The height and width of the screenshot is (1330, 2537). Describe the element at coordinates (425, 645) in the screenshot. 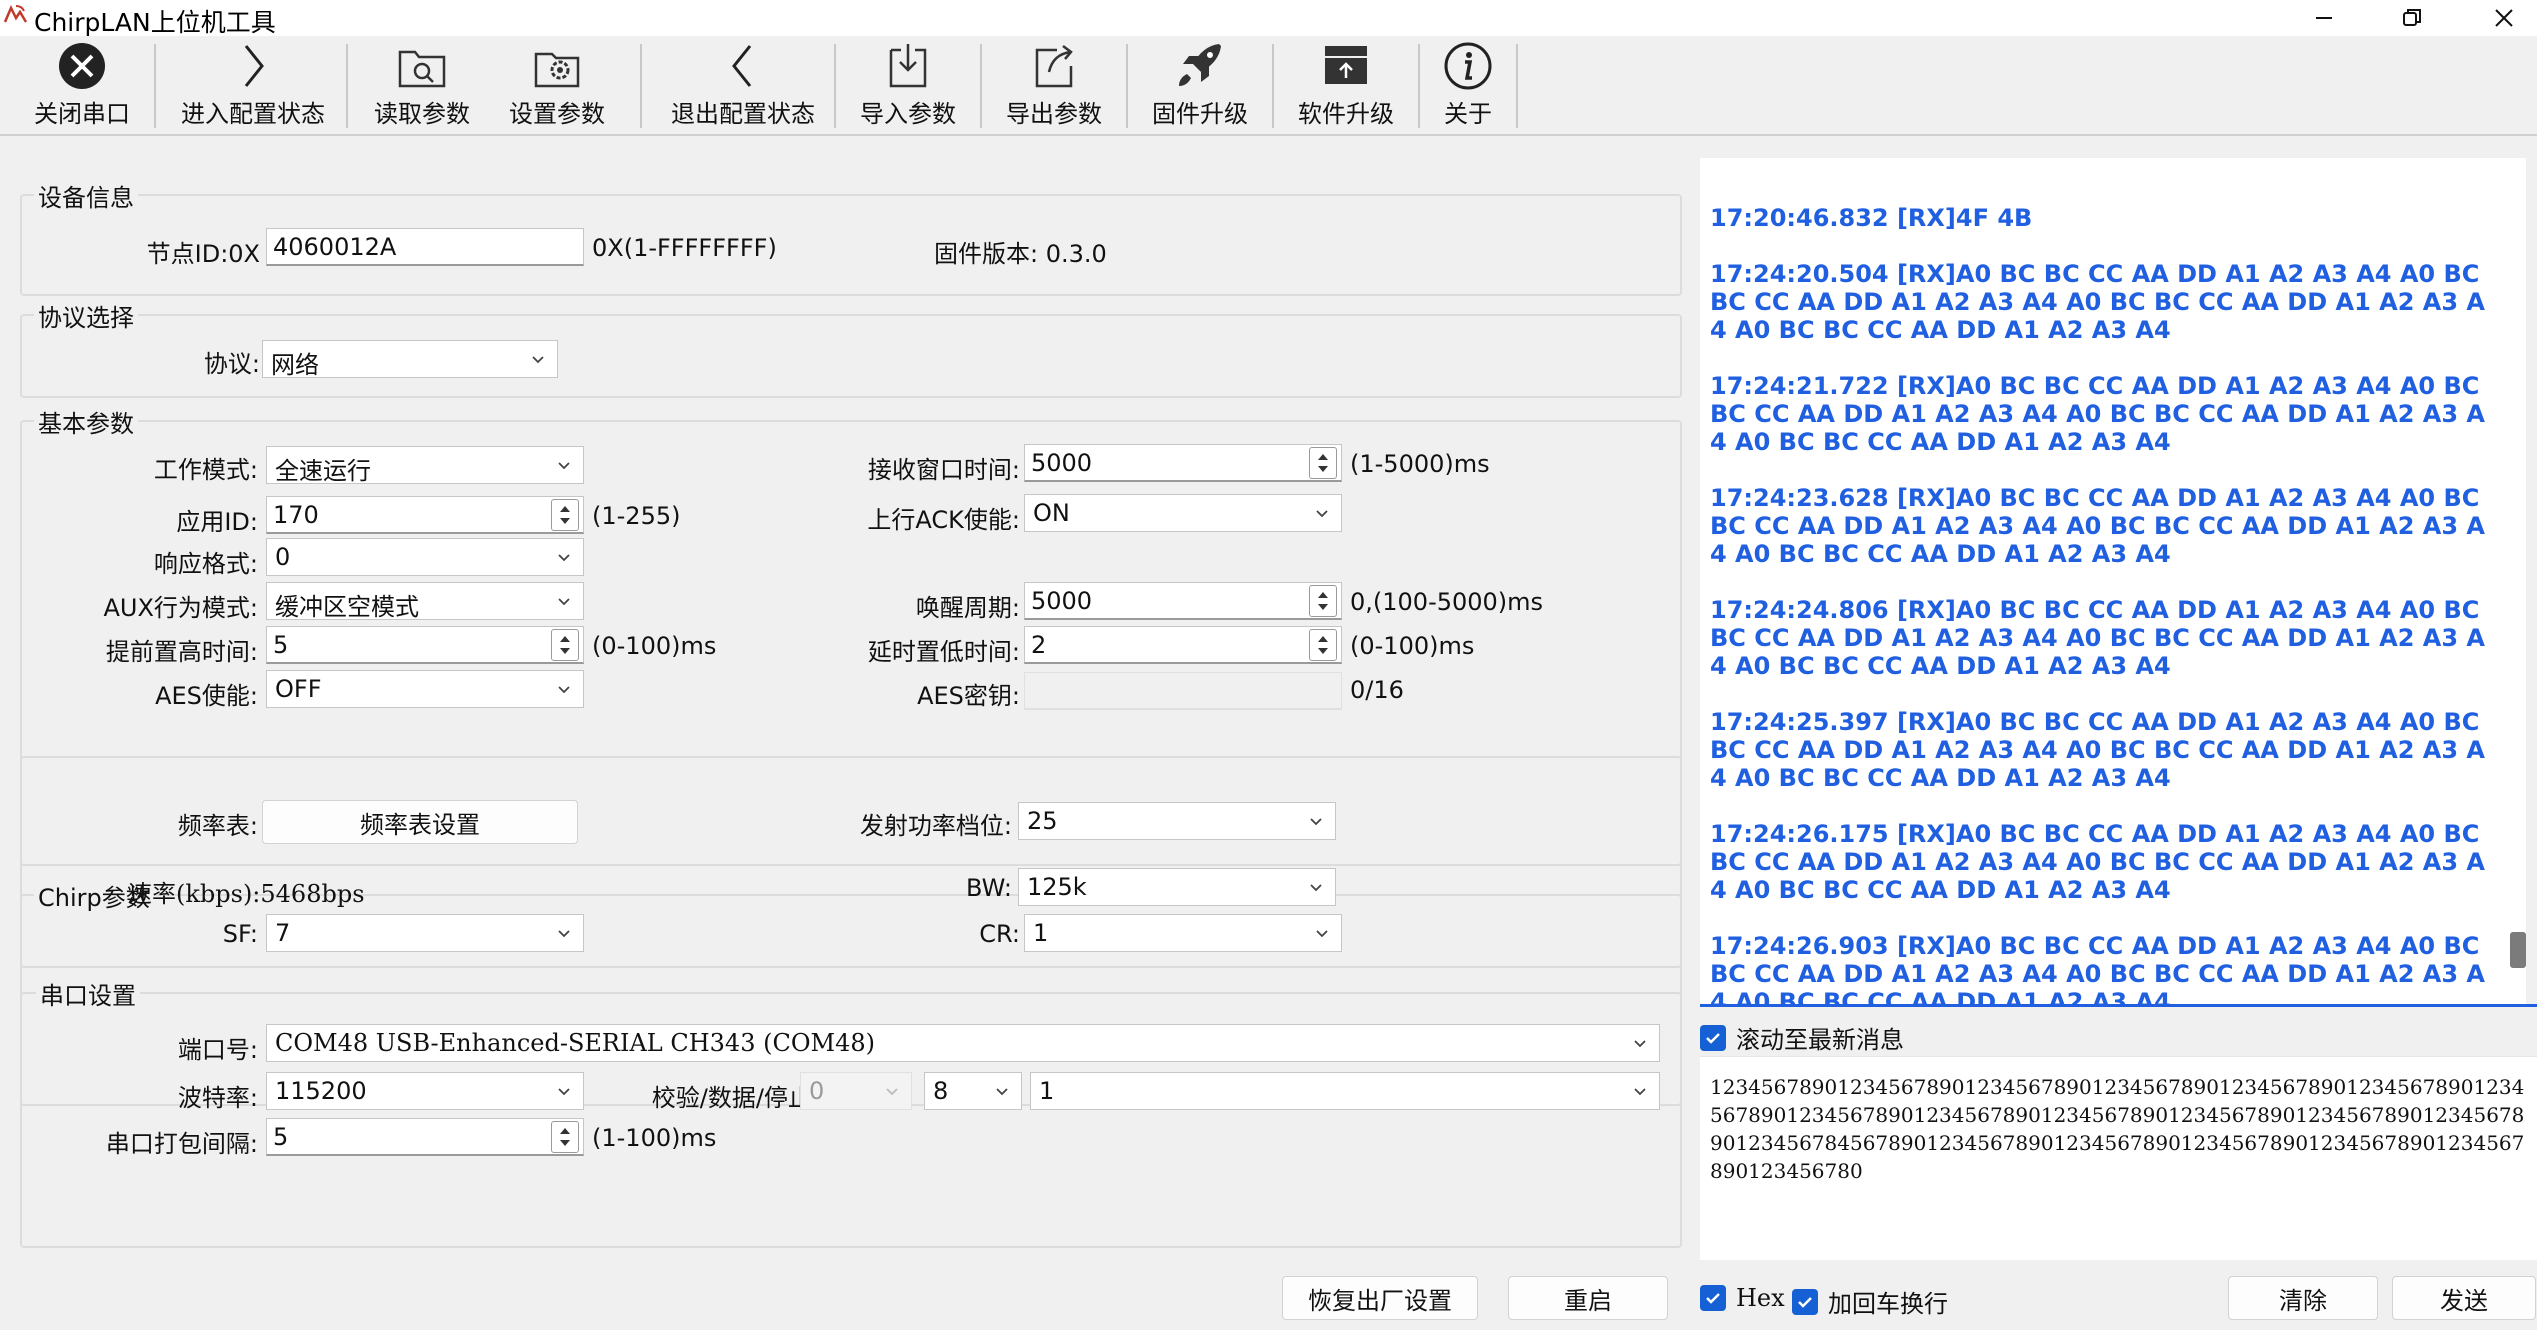

I see `pre-high-time-spinbox: 5` at that location.